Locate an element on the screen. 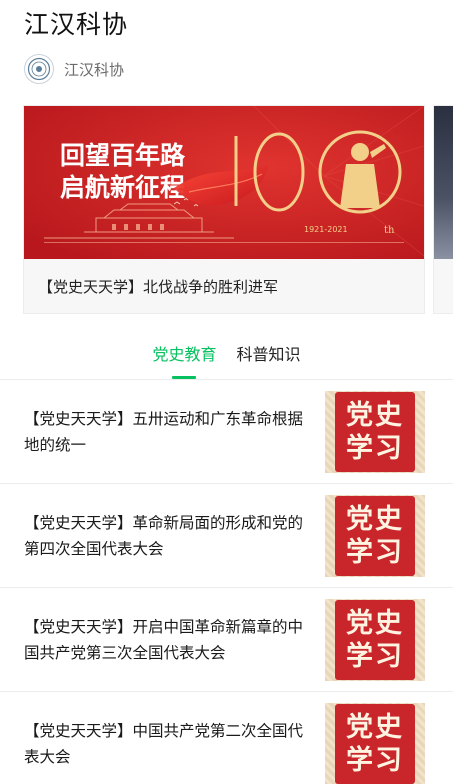 The width and height of the screenshot is (453, 784). banner-suffix: th is located at coordinates (389, 230).